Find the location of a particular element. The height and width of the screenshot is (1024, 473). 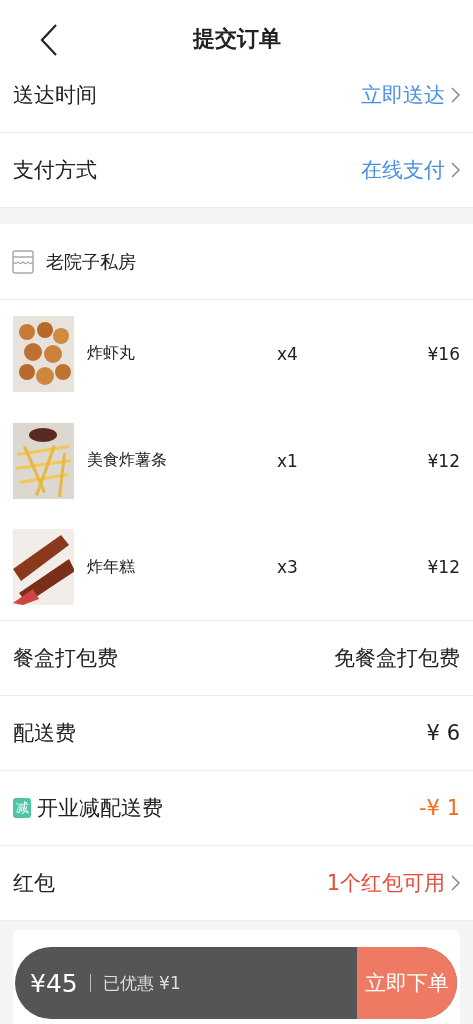

shop-icon is located at coordinates (23, 261).